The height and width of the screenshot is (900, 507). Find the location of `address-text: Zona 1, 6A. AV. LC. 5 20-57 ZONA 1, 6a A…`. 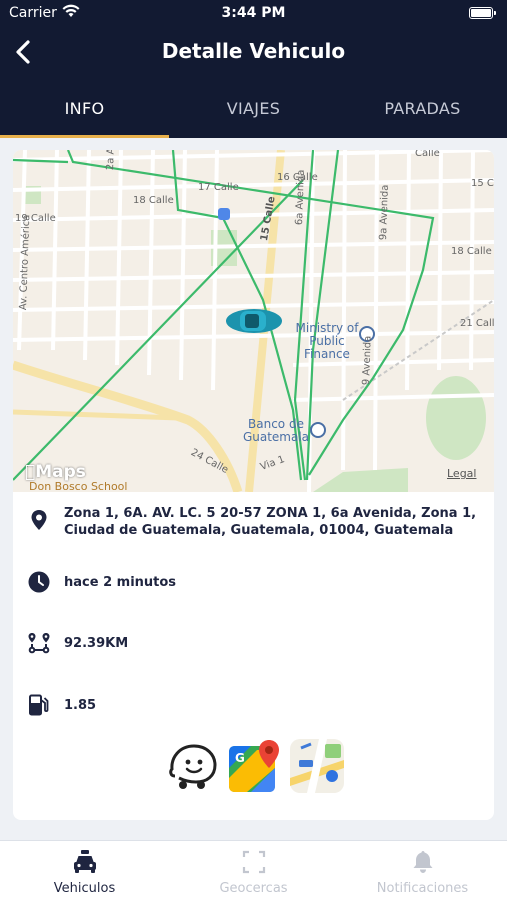

address-text: Zona 1, 6A. AV. LC. 5 20-57 ZONA 1, 6a A… is located at coordinates (270, 522).